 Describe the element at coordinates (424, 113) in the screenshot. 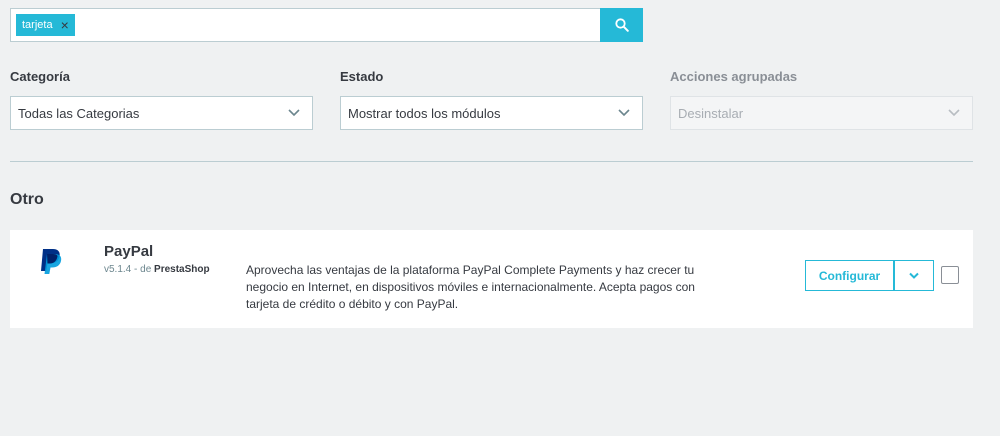

I see `status-select-value: Mostrar todos los módulos` at that location.